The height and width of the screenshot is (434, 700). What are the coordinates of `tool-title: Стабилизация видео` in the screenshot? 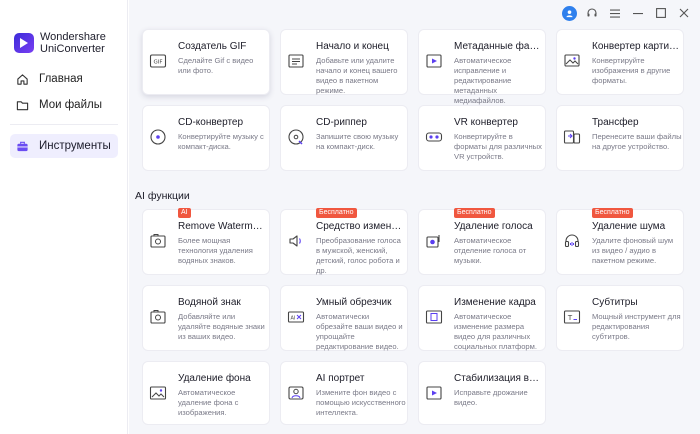 It's located at (499, 378).